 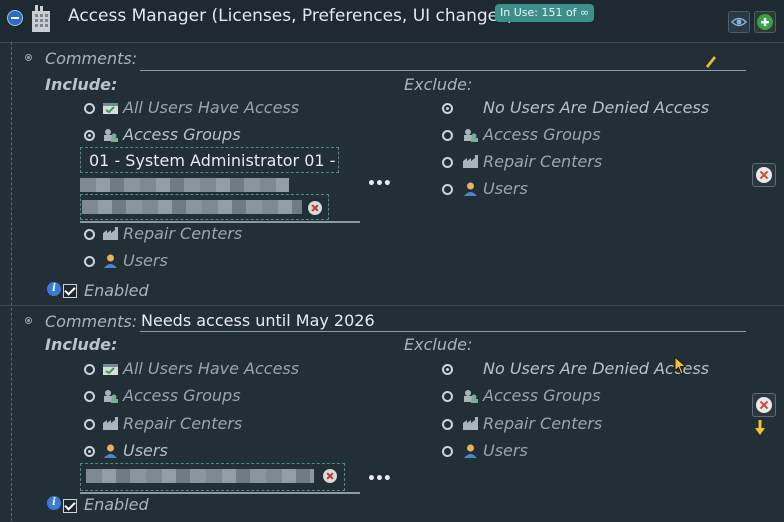 I want to click on move-down-arrow-icon, so click(x=760, y=428).